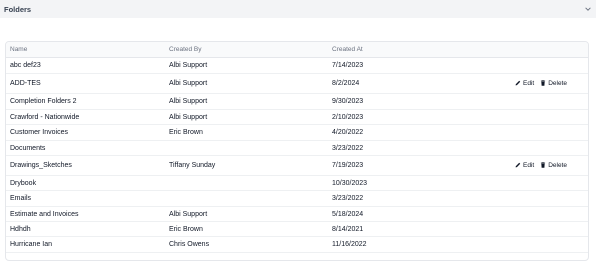 This screenshot has height=261, width=596. I want to click on table-row: Customer Invoices Eric Brown 4/20/2022, so click(297, 133).